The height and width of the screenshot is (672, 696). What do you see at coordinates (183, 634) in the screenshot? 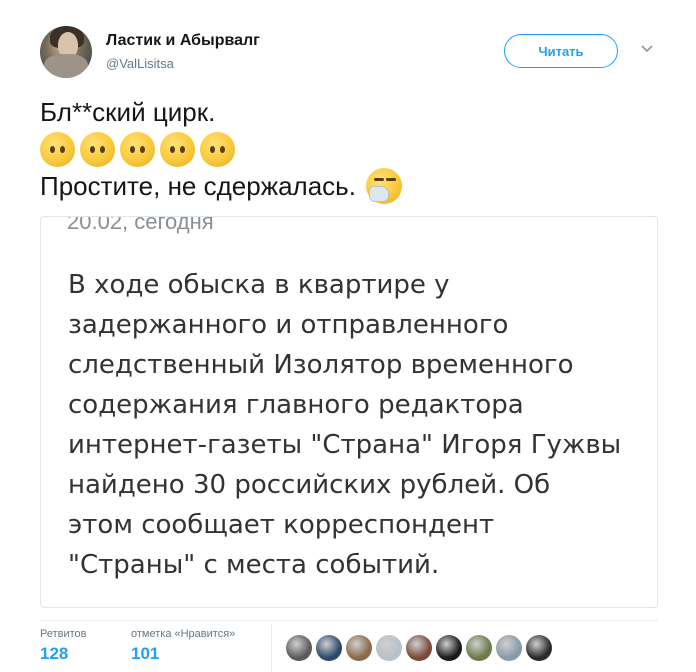
I see `likes-label: отметка «Нравится»` at bounding box center [183, 634].